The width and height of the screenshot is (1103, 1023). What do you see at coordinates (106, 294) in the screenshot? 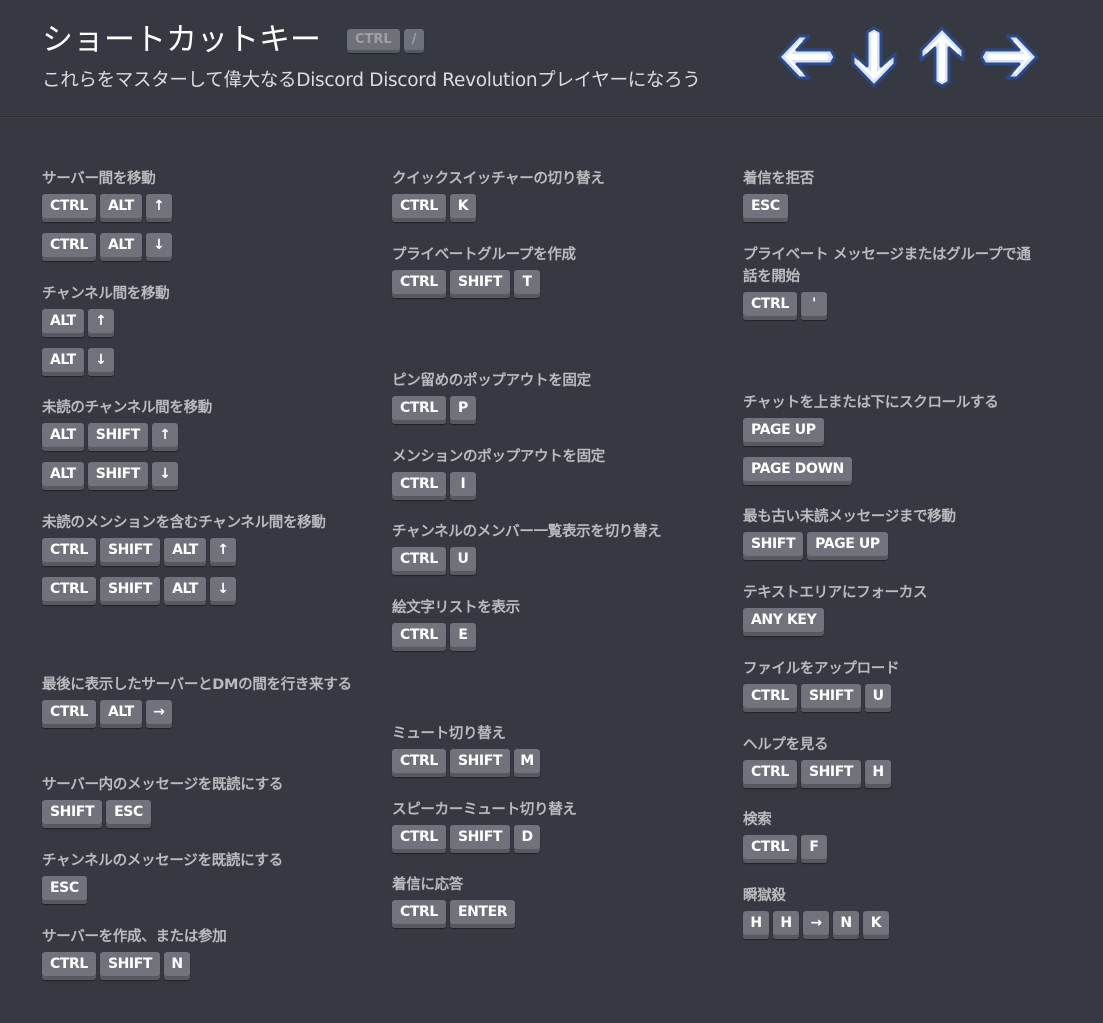
I see `shortcut-label: チャンネル間を移動` at bounding box center [106, 294].